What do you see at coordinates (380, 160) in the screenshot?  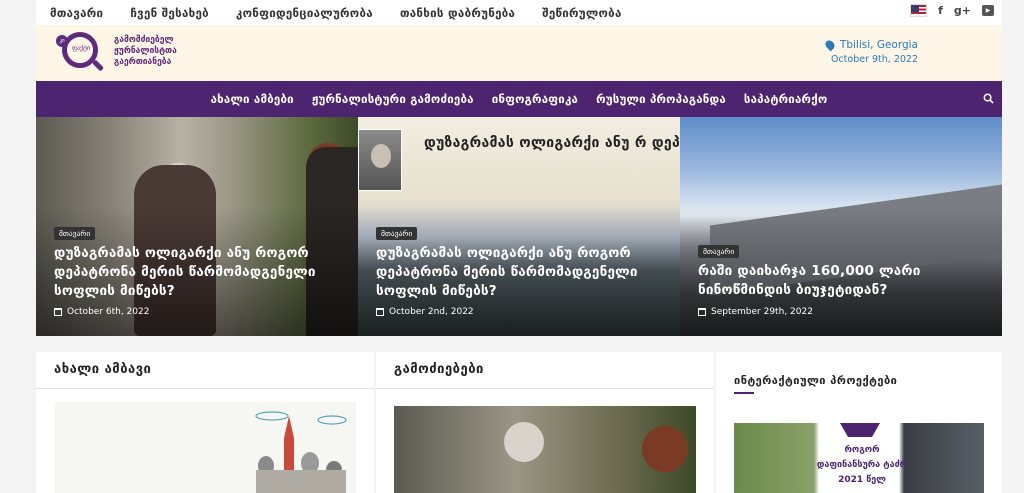 I see `slide-portrait-image` at bounding box center [380, 160].